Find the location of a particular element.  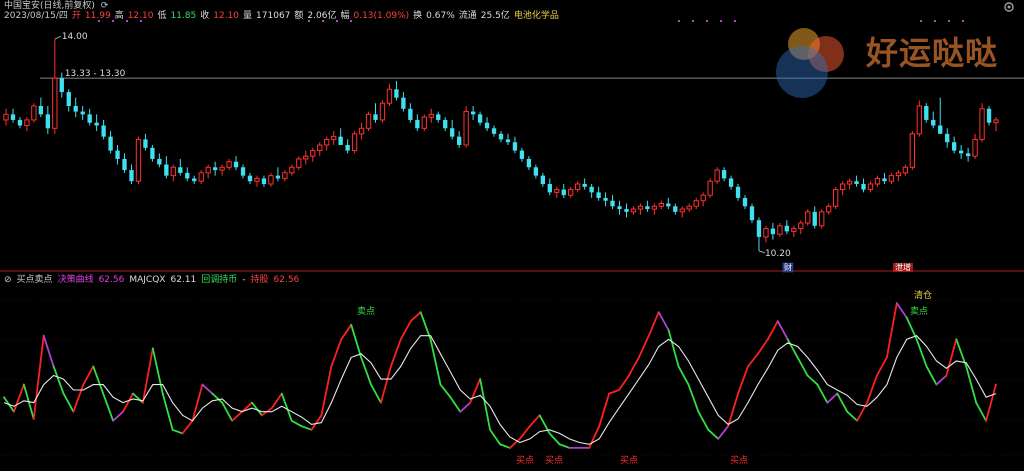

indicator-name: 买点卖点 is located at coordinates (35, 280).